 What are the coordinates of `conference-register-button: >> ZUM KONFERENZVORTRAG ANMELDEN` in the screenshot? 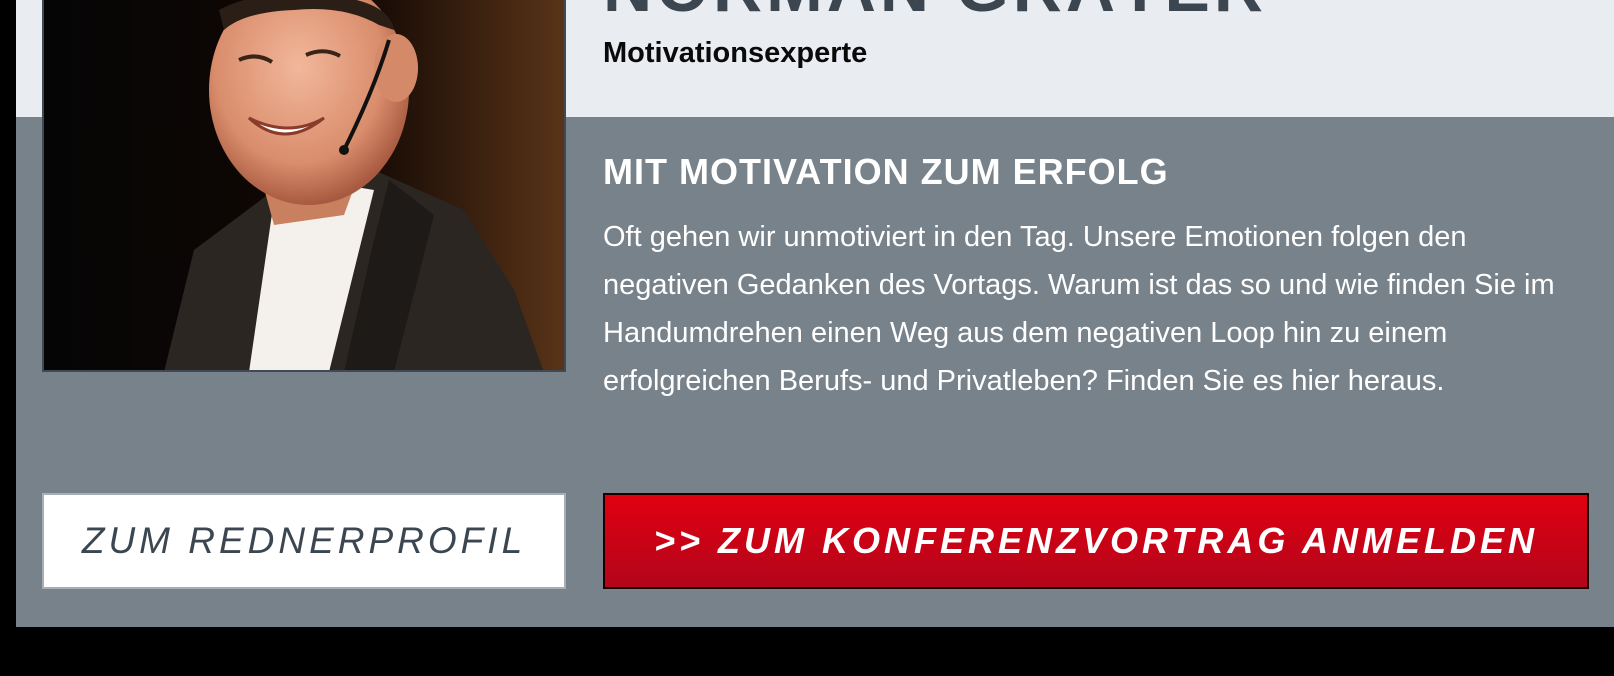 It's located at (1096, 541).